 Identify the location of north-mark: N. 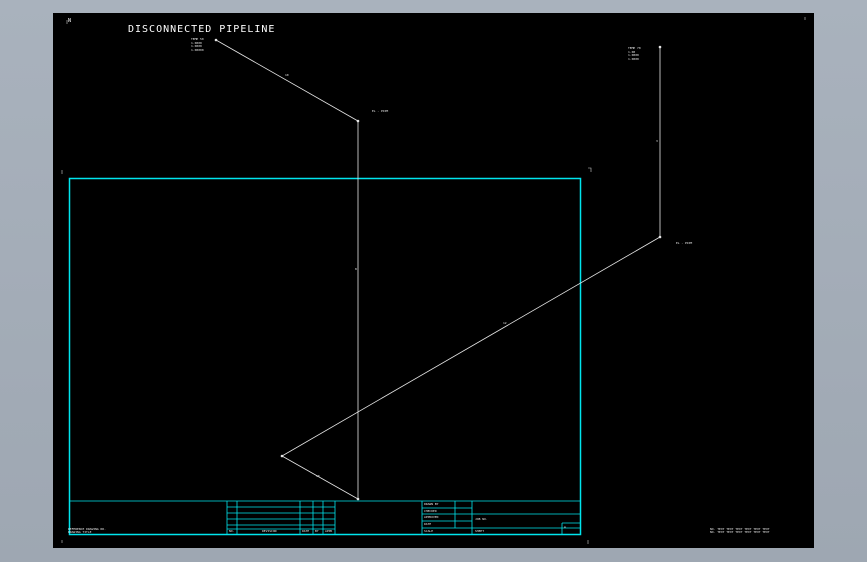
(70, 21).